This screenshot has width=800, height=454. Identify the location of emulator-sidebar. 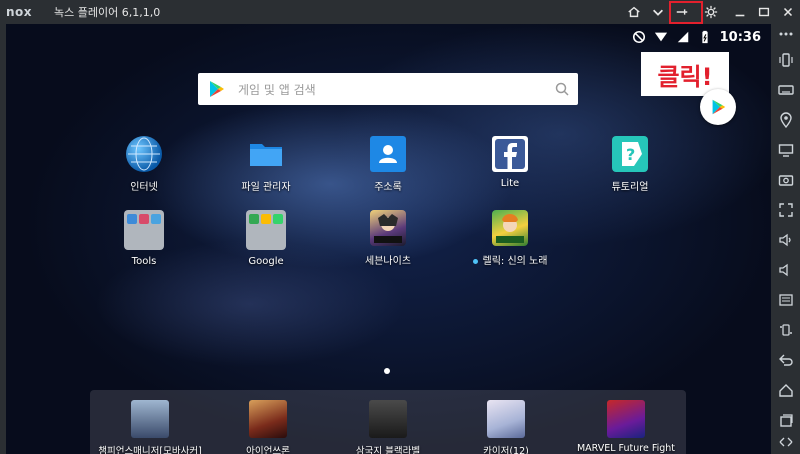
(785, 239).